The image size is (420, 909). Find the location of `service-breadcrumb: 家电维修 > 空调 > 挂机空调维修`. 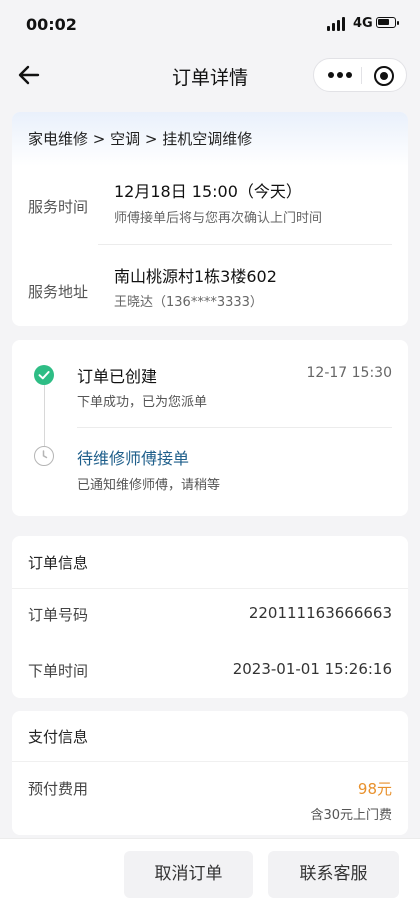

service-breadcrumb: 家电维修 > 空调 > 挂机空调维修 is located at coordinates (210, 139).